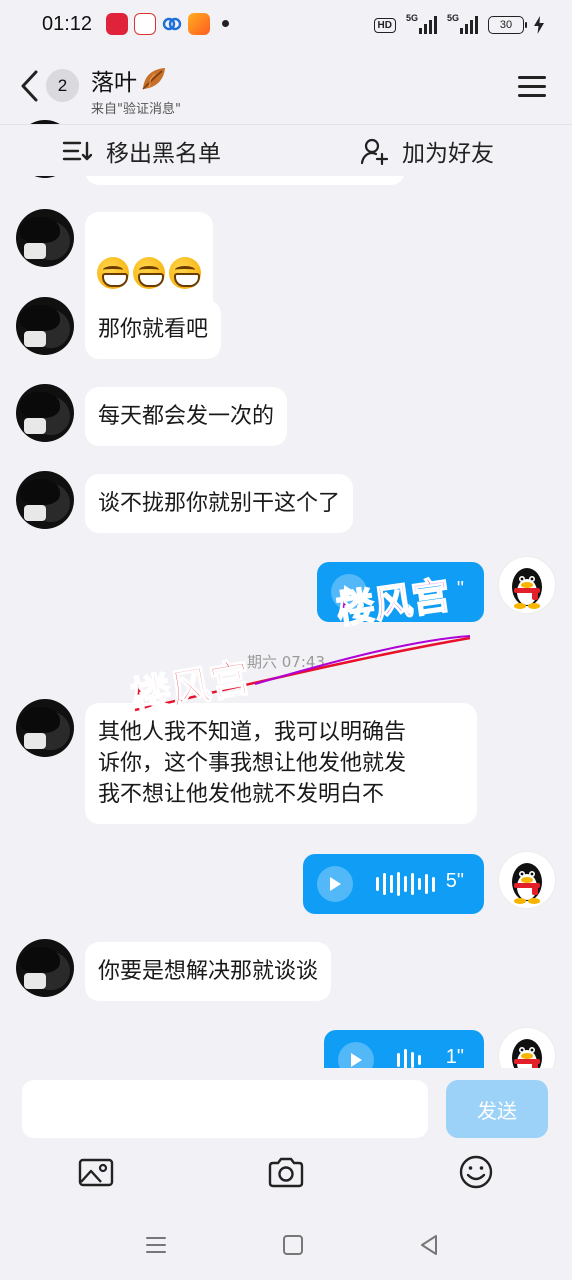  Describe the element at coordinates (77, 151) in the screenshot. I see `list-remove-icon` at that location.